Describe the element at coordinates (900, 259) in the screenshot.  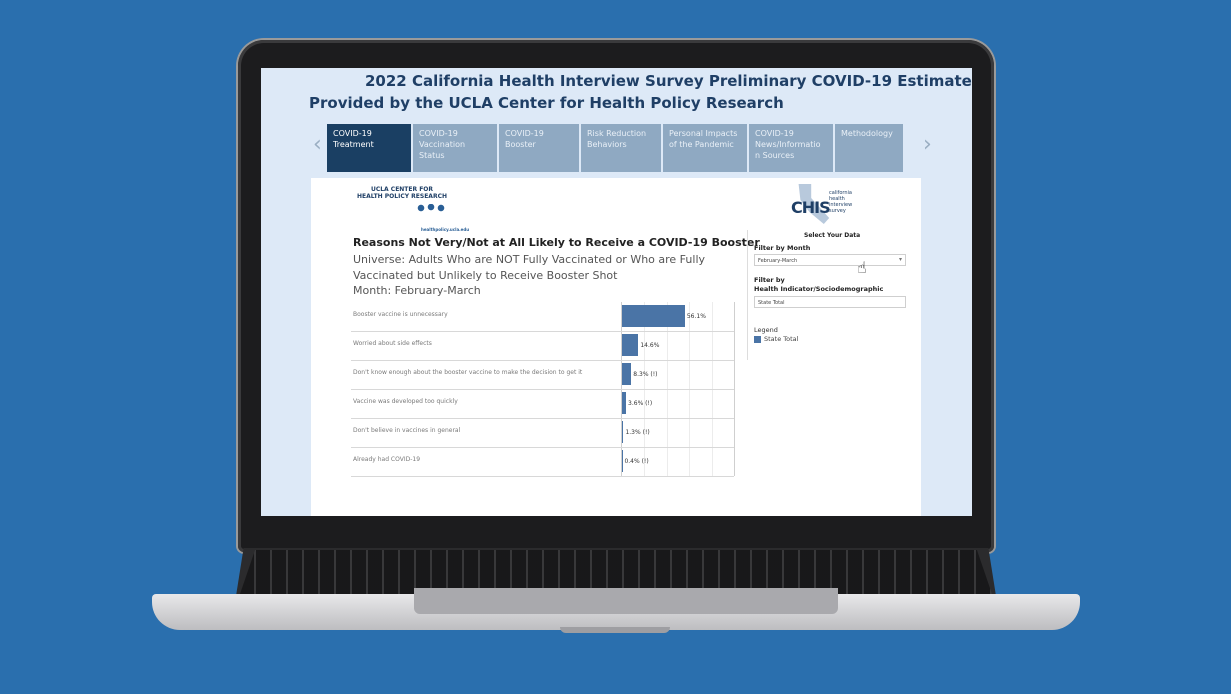
I see `caret-down-icon: ▾` at that location.